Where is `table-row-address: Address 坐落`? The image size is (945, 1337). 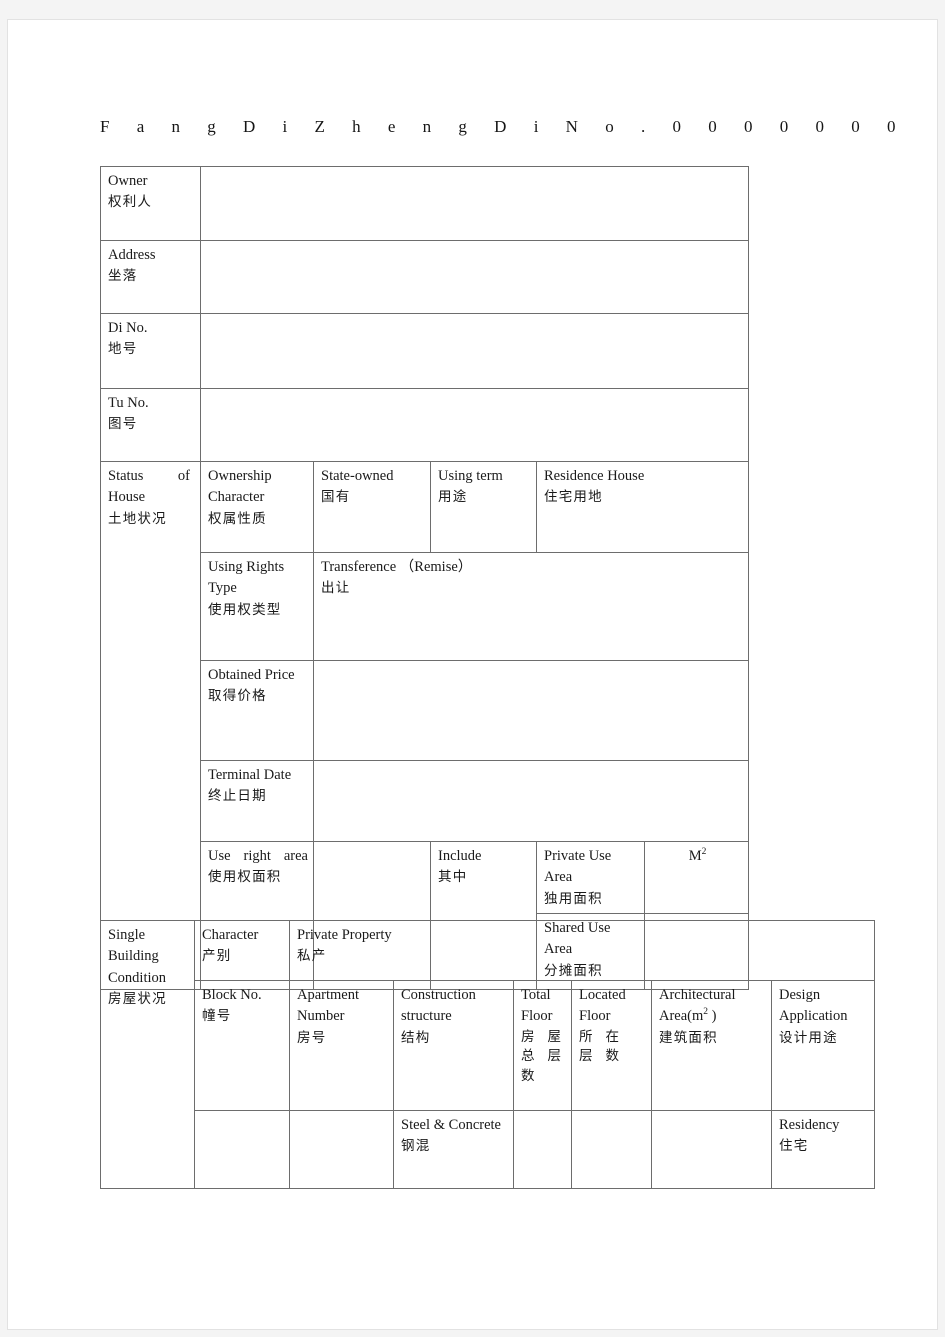
table-row-address: Address 坐落 is located at coordinates (425, 277).